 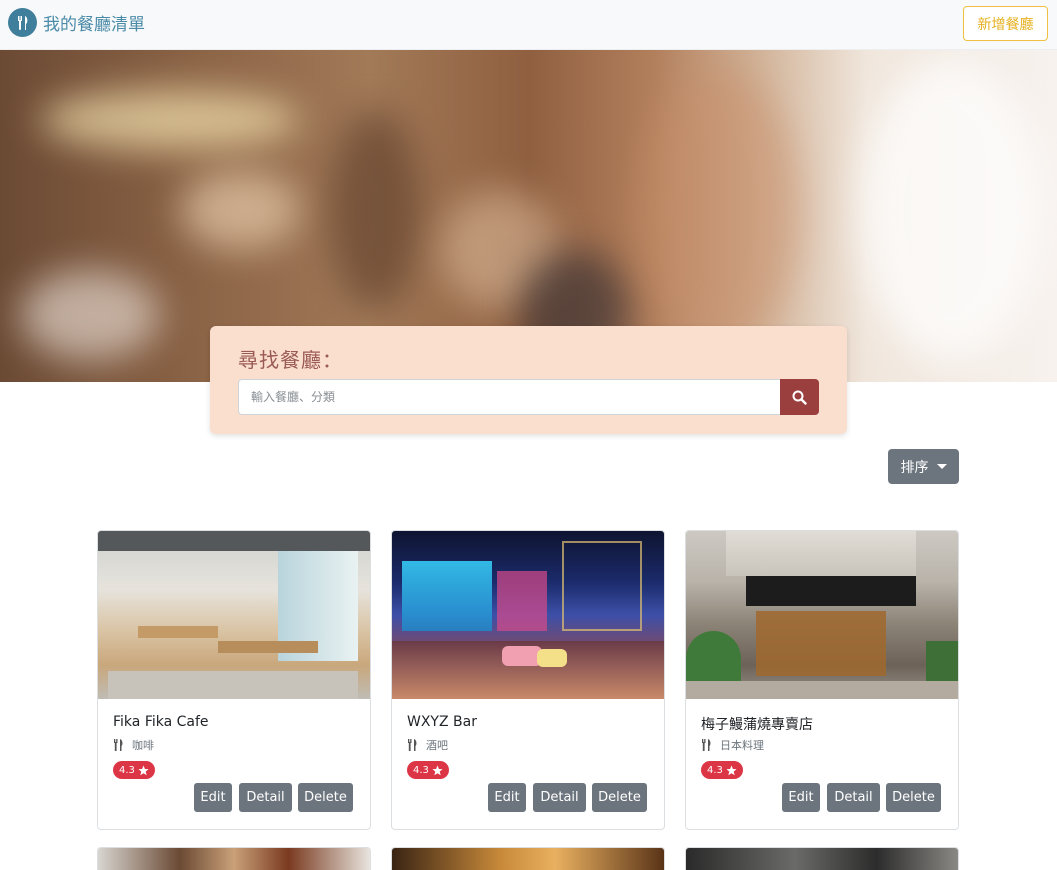 I want to click on restaurant-name: WXYZ Bar, so click(x=442, y=722).